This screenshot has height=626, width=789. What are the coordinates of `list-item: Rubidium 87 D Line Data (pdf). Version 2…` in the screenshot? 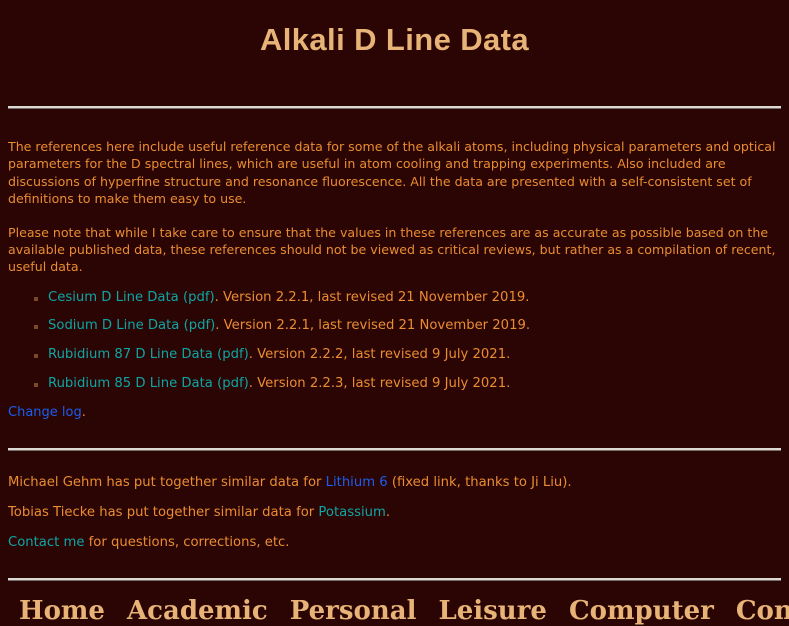 It's located at (394, 355).